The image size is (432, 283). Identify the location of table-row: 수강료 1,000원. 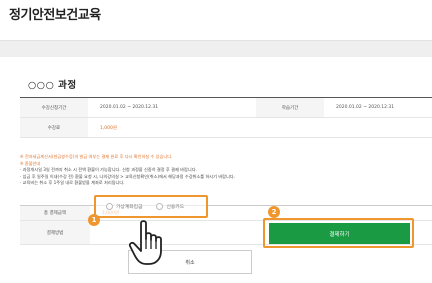
(226, 128).